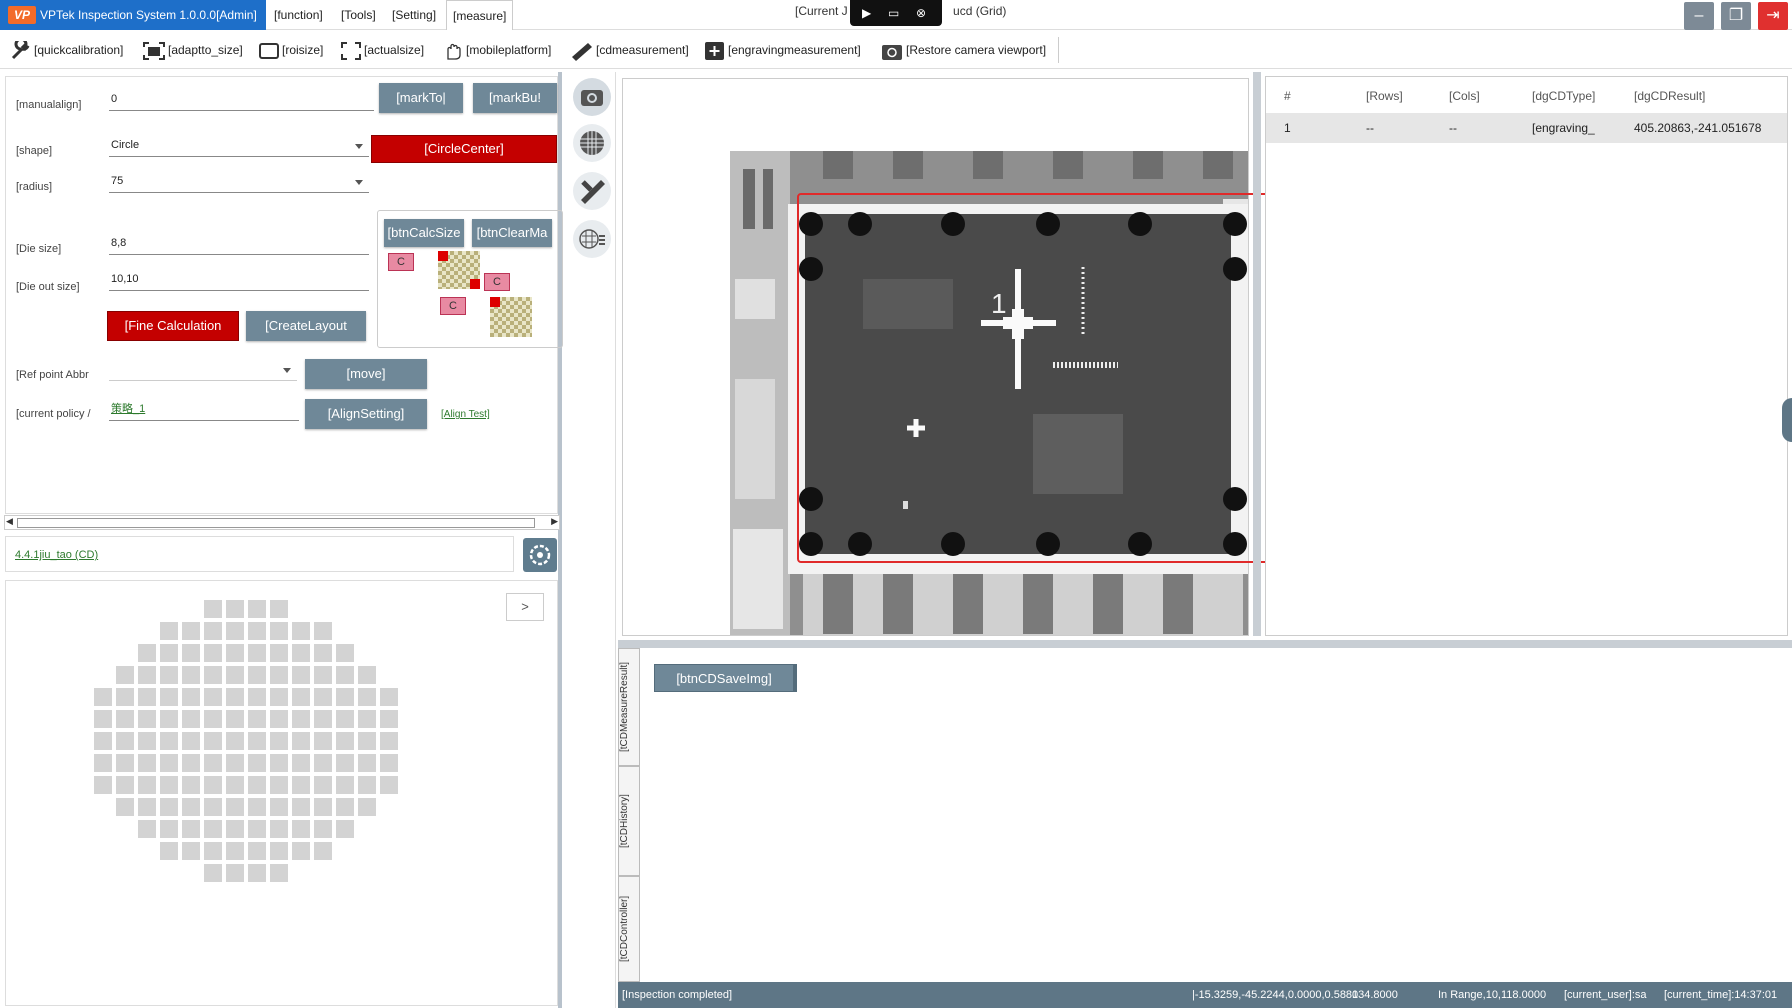 This screenshot has width=1792, height=1008. Describe the element at coordinates (540, 555) in the screenshot. I see `recipe-settings-button` at that location.